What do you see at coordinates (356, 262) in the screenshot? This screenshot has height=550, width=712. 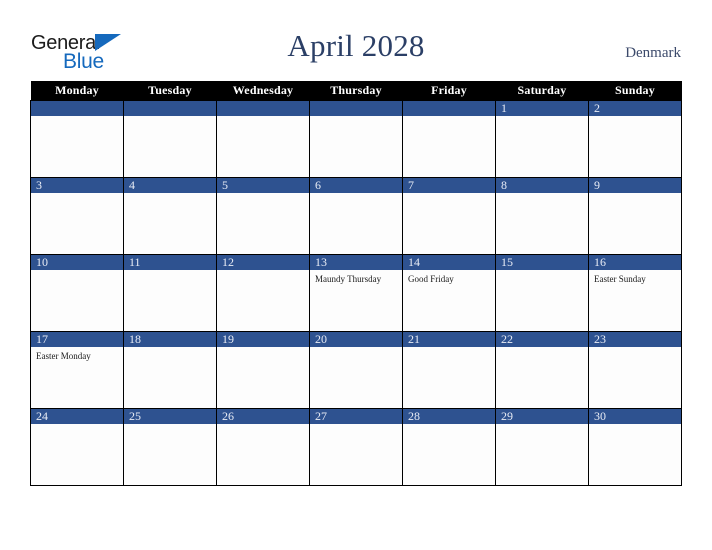 I see `day-number: 13` at bounding box center [356, 262].